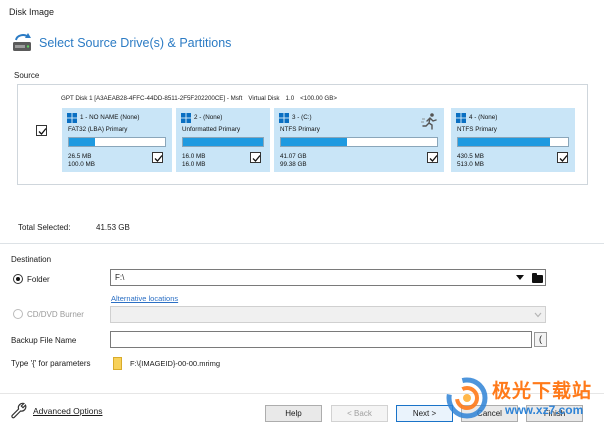  Describe the element at coordinates (537, 278) in the screenshot. I see `folder-browse-icon` at that location.